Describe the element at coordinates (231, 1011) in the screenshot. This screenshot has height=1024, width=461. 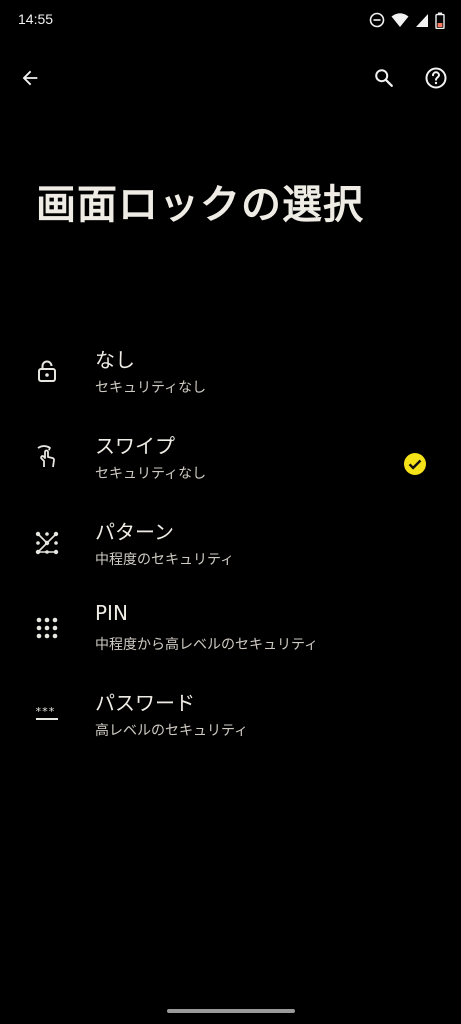
I see `gesture-nav-handle` at that location.